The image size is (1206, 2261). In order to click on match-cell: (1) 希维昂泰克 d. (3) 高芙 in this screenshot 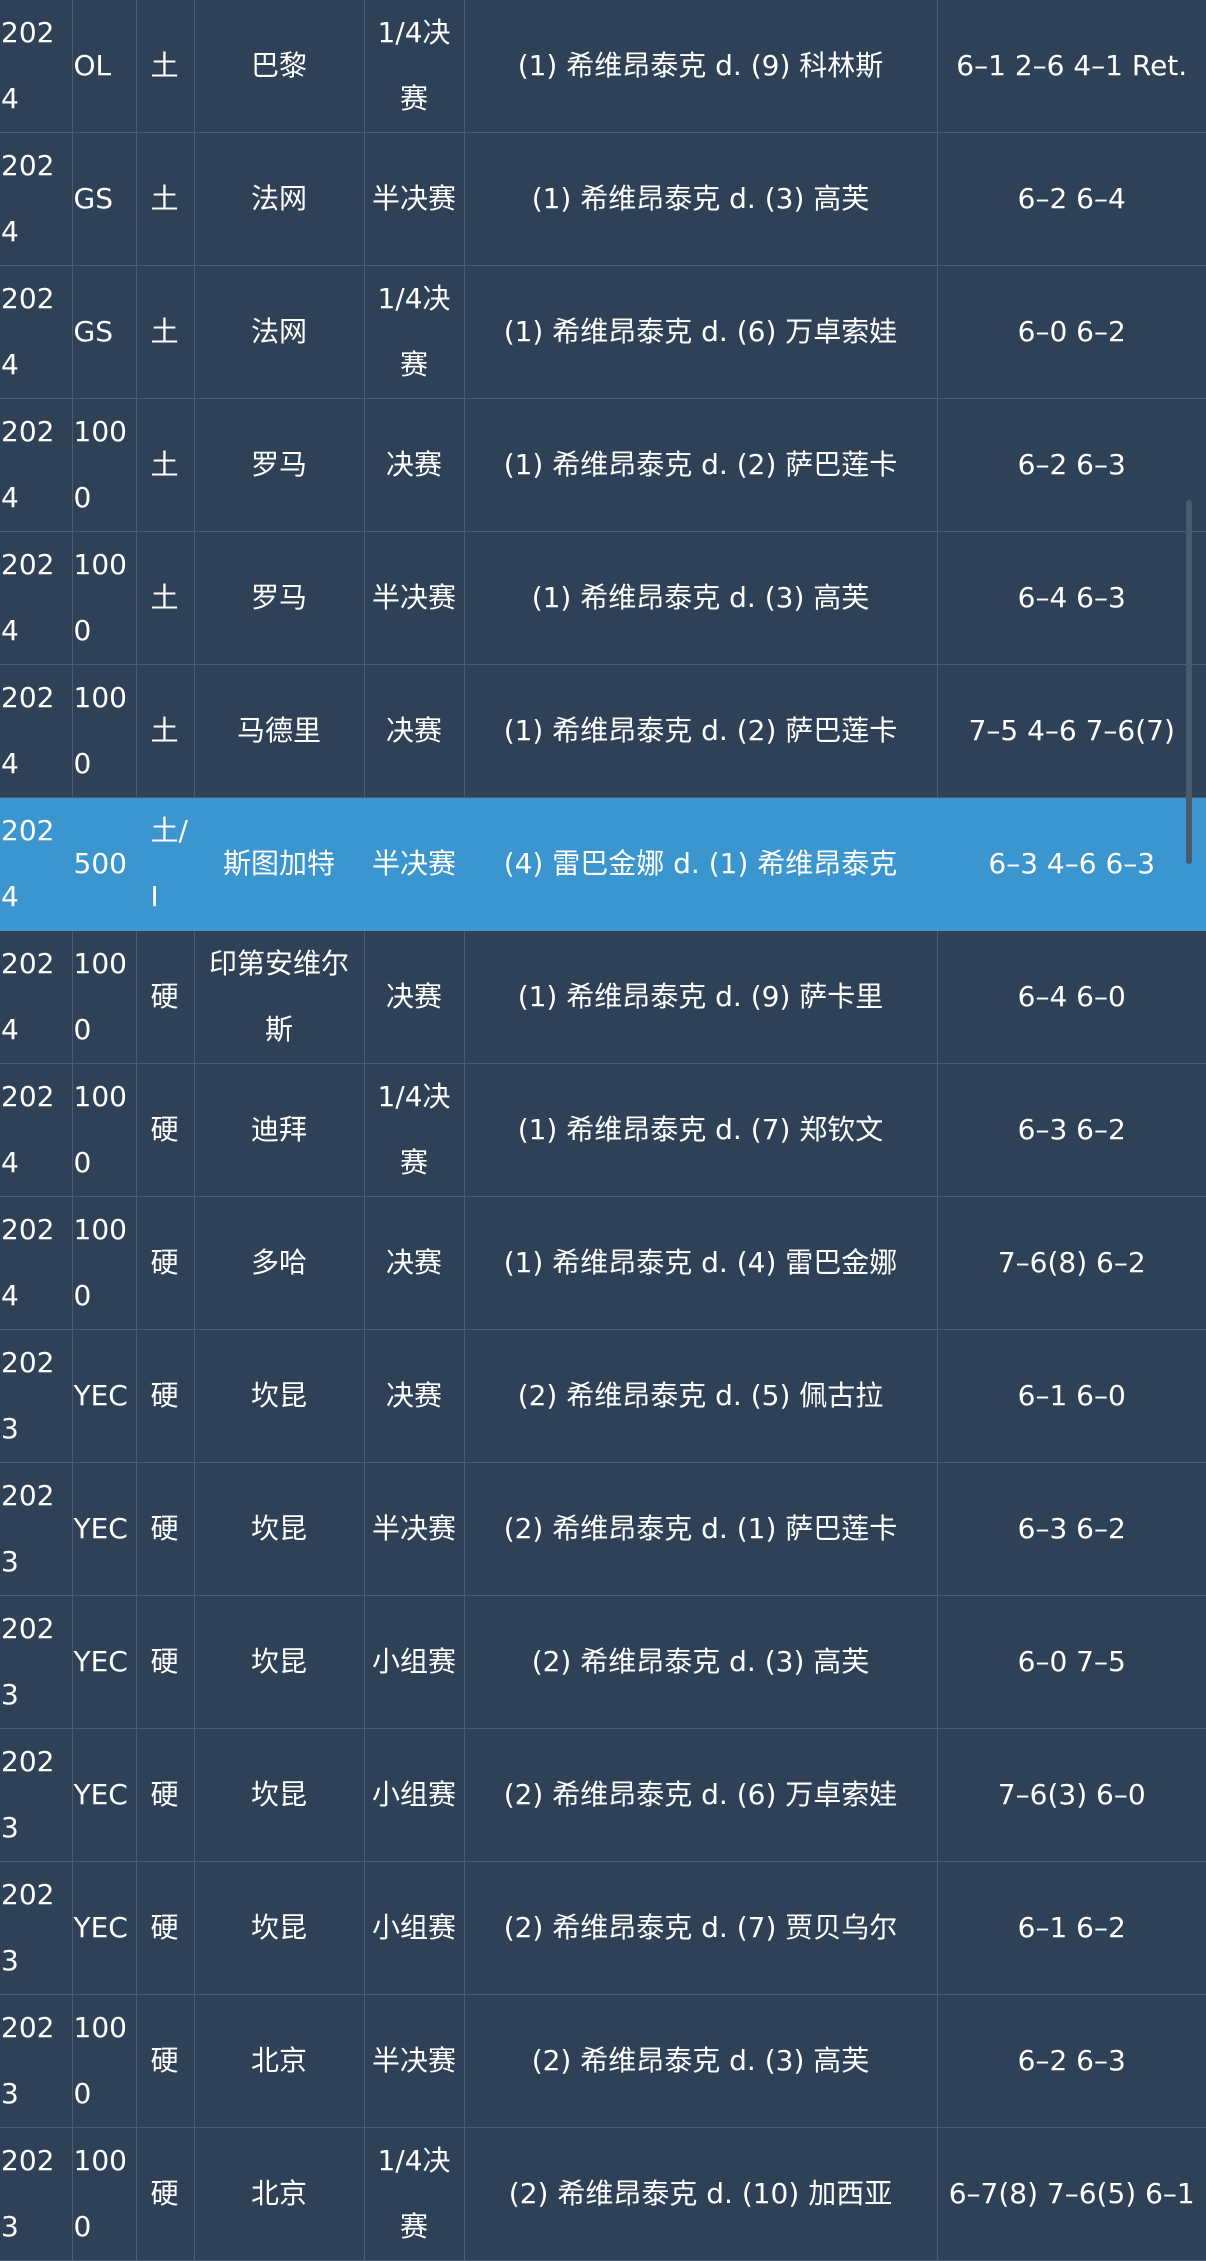, I will do `click(701, 199)`.